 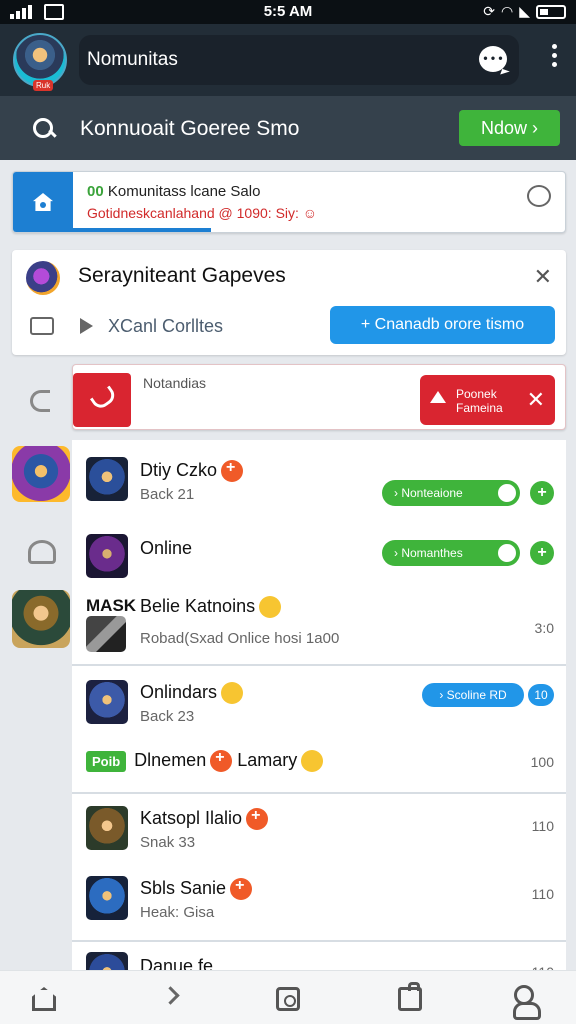 I want to click on item-name-2: Lamary, so click(x=267, y=760).